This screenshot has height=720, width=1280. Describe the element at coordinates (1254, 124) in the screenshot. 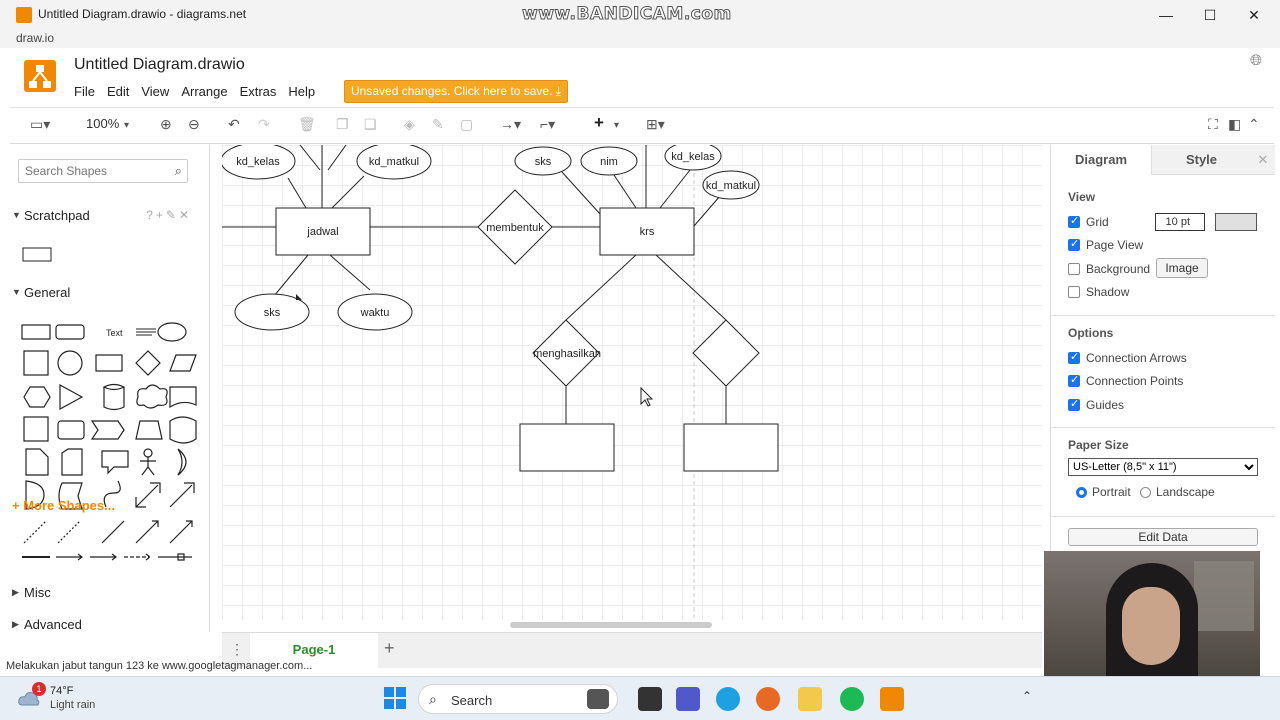

I see `collapse-icon: ⌃` at that location.